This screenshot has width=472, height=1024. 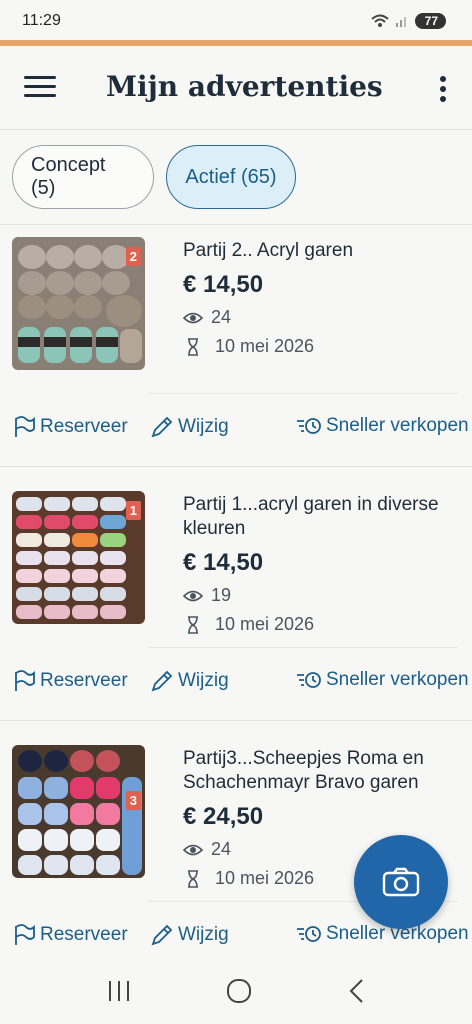 What do you see at coordinates (133, 510) in the screenshot?
I see `photo-badge: 1` at bounding box center [133, 510].